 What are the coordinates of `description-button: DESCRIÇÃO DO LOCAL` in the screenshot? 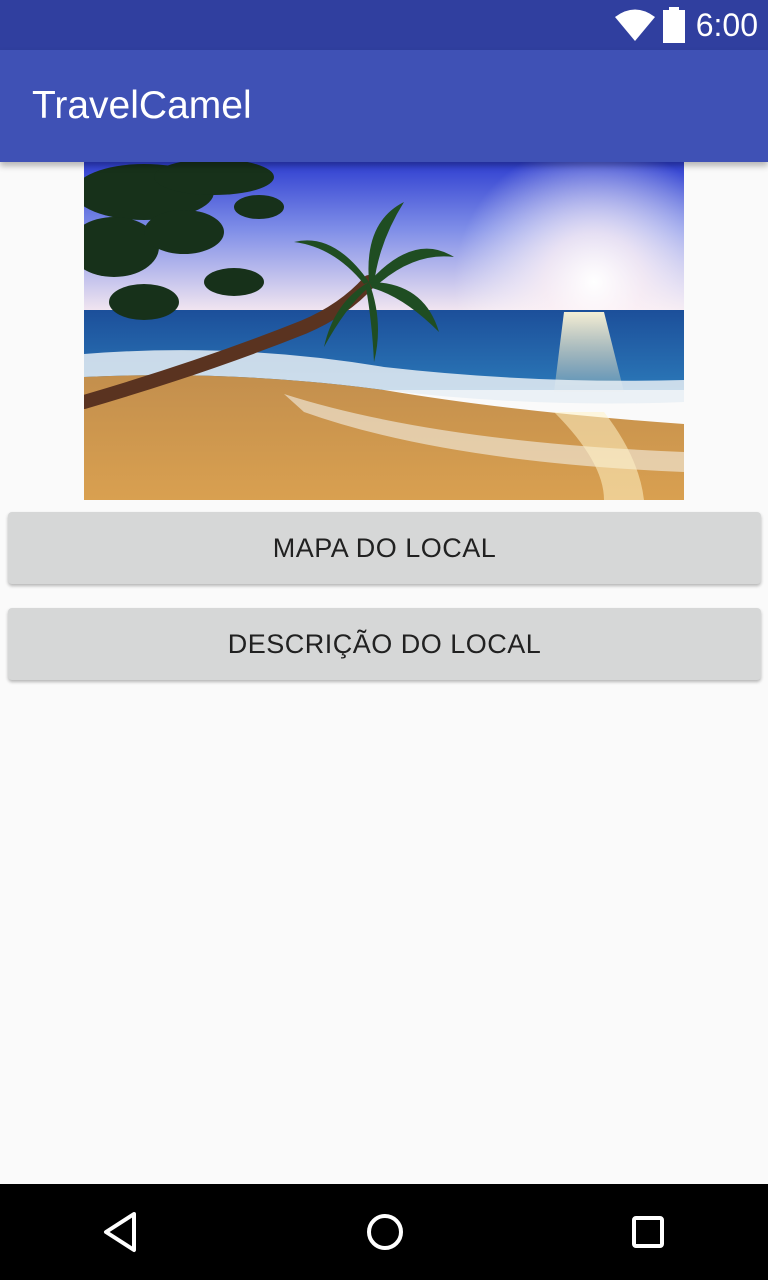 It's located at (384, 644).